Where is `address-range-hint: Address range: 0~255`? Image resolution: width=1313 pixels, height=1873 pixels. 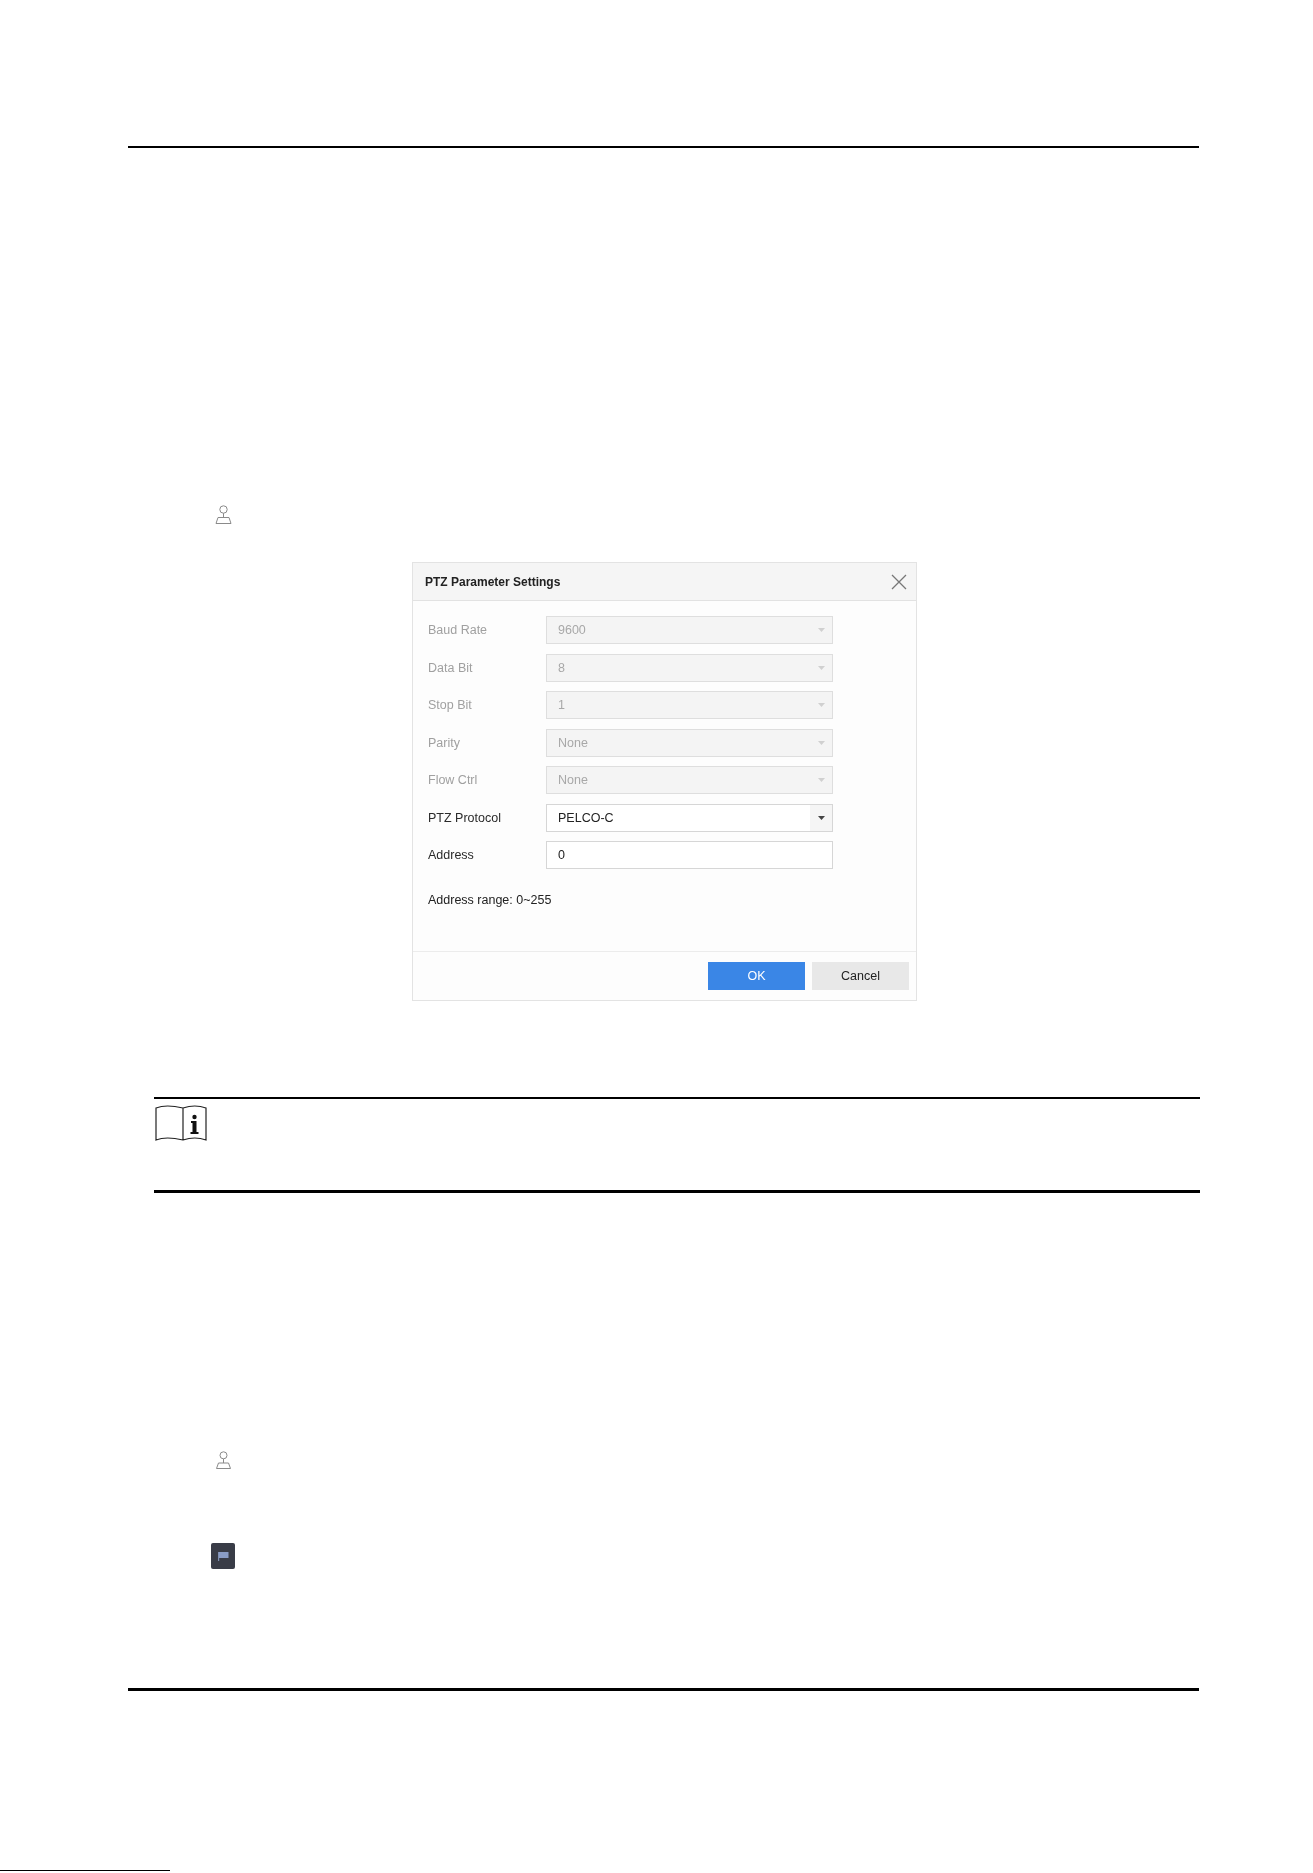 address-range-hint: Address range: 0~255 is located at coordinates (490, 899).